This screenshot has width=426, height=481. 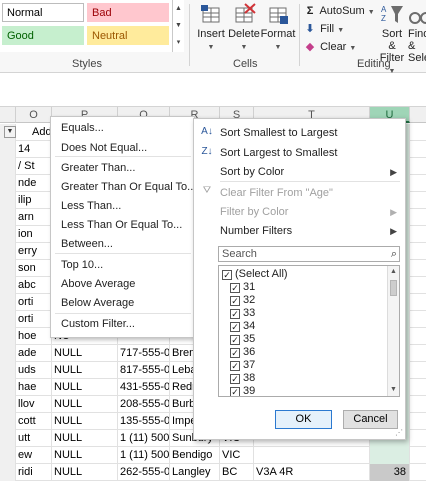 What do you see at coordinates (144, 472) in the screenshot?
I see `cell-col-q: 262-555-0` at bounding box center [144, 472].